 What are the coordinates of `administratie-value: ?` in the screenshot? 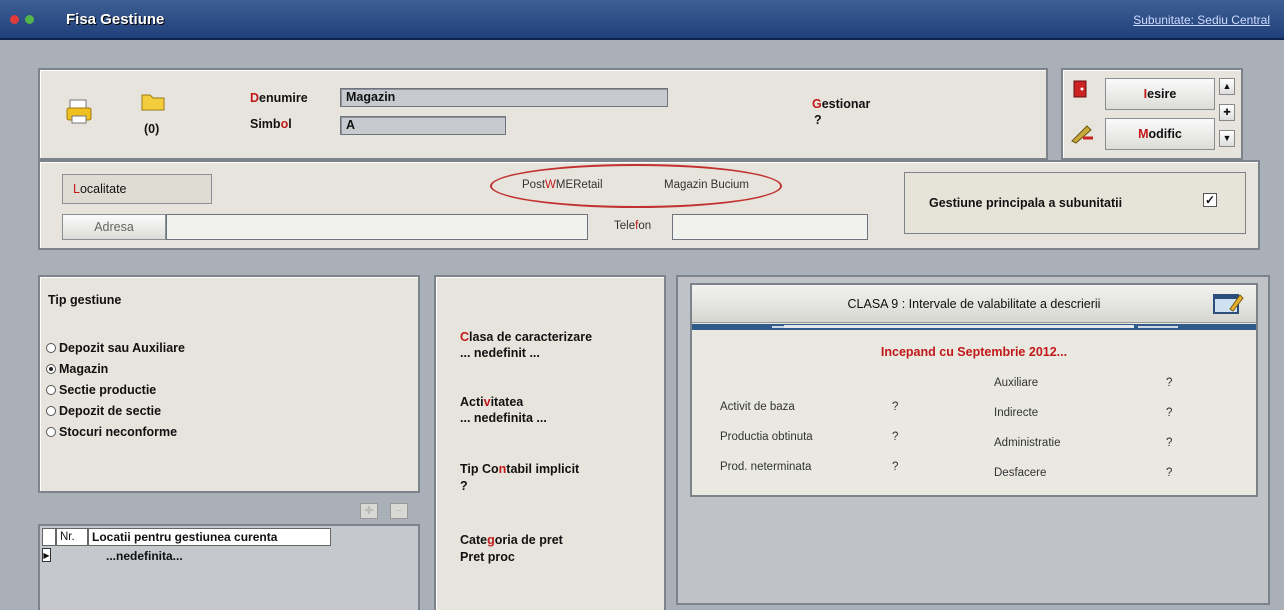 It's located at (1169, 443).